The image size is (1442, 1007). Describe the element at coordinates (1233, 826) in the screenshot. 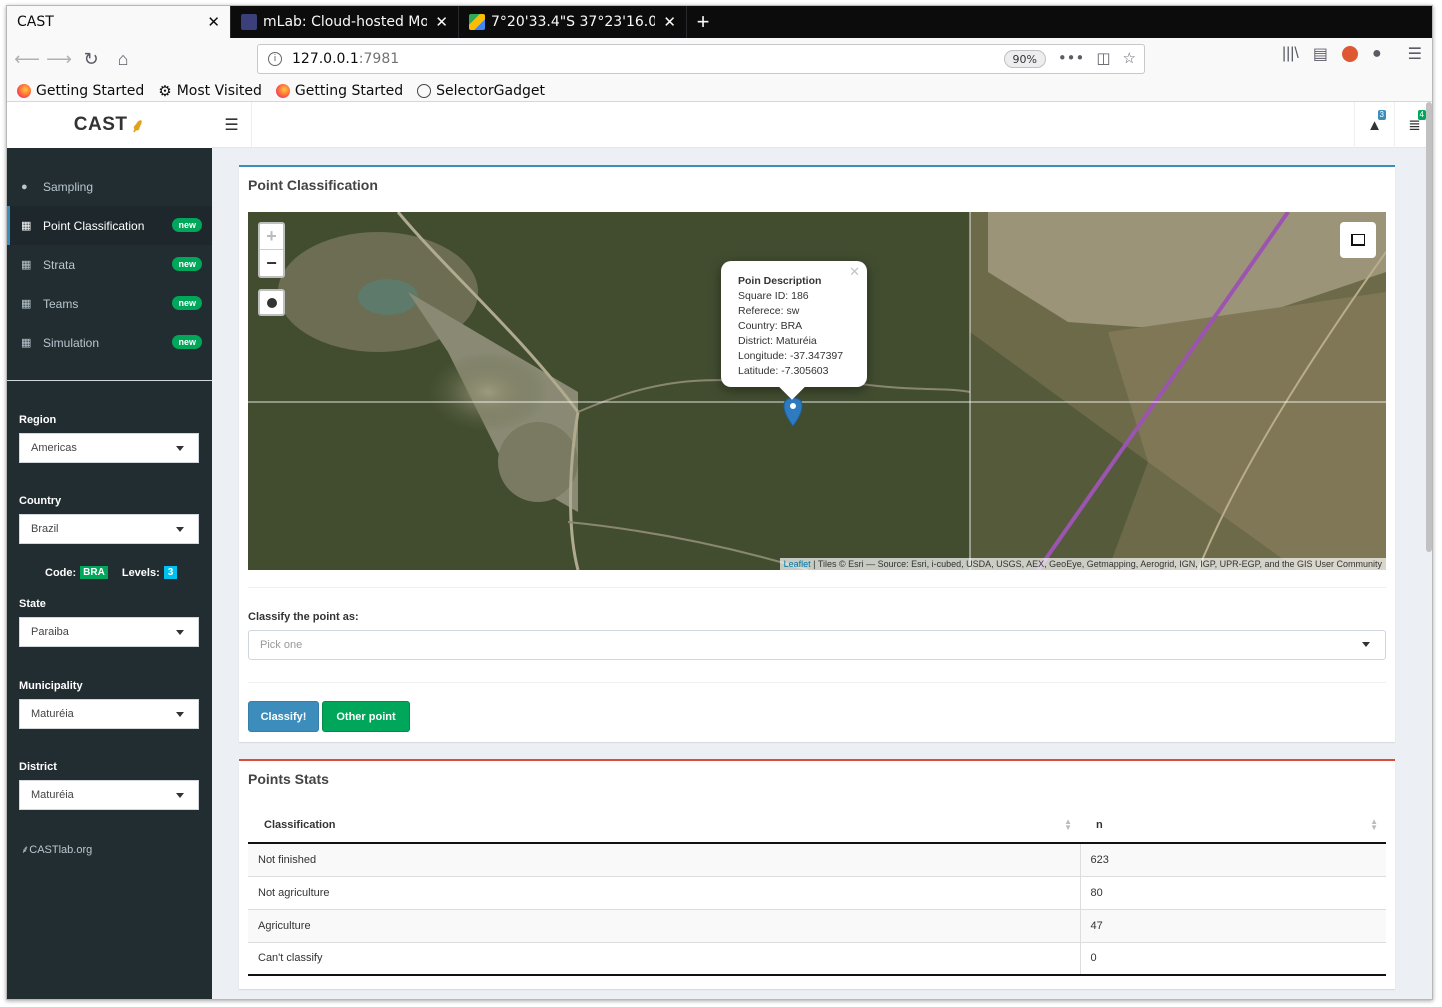

I see `column-header-n: n ▲ ▼` at that location.